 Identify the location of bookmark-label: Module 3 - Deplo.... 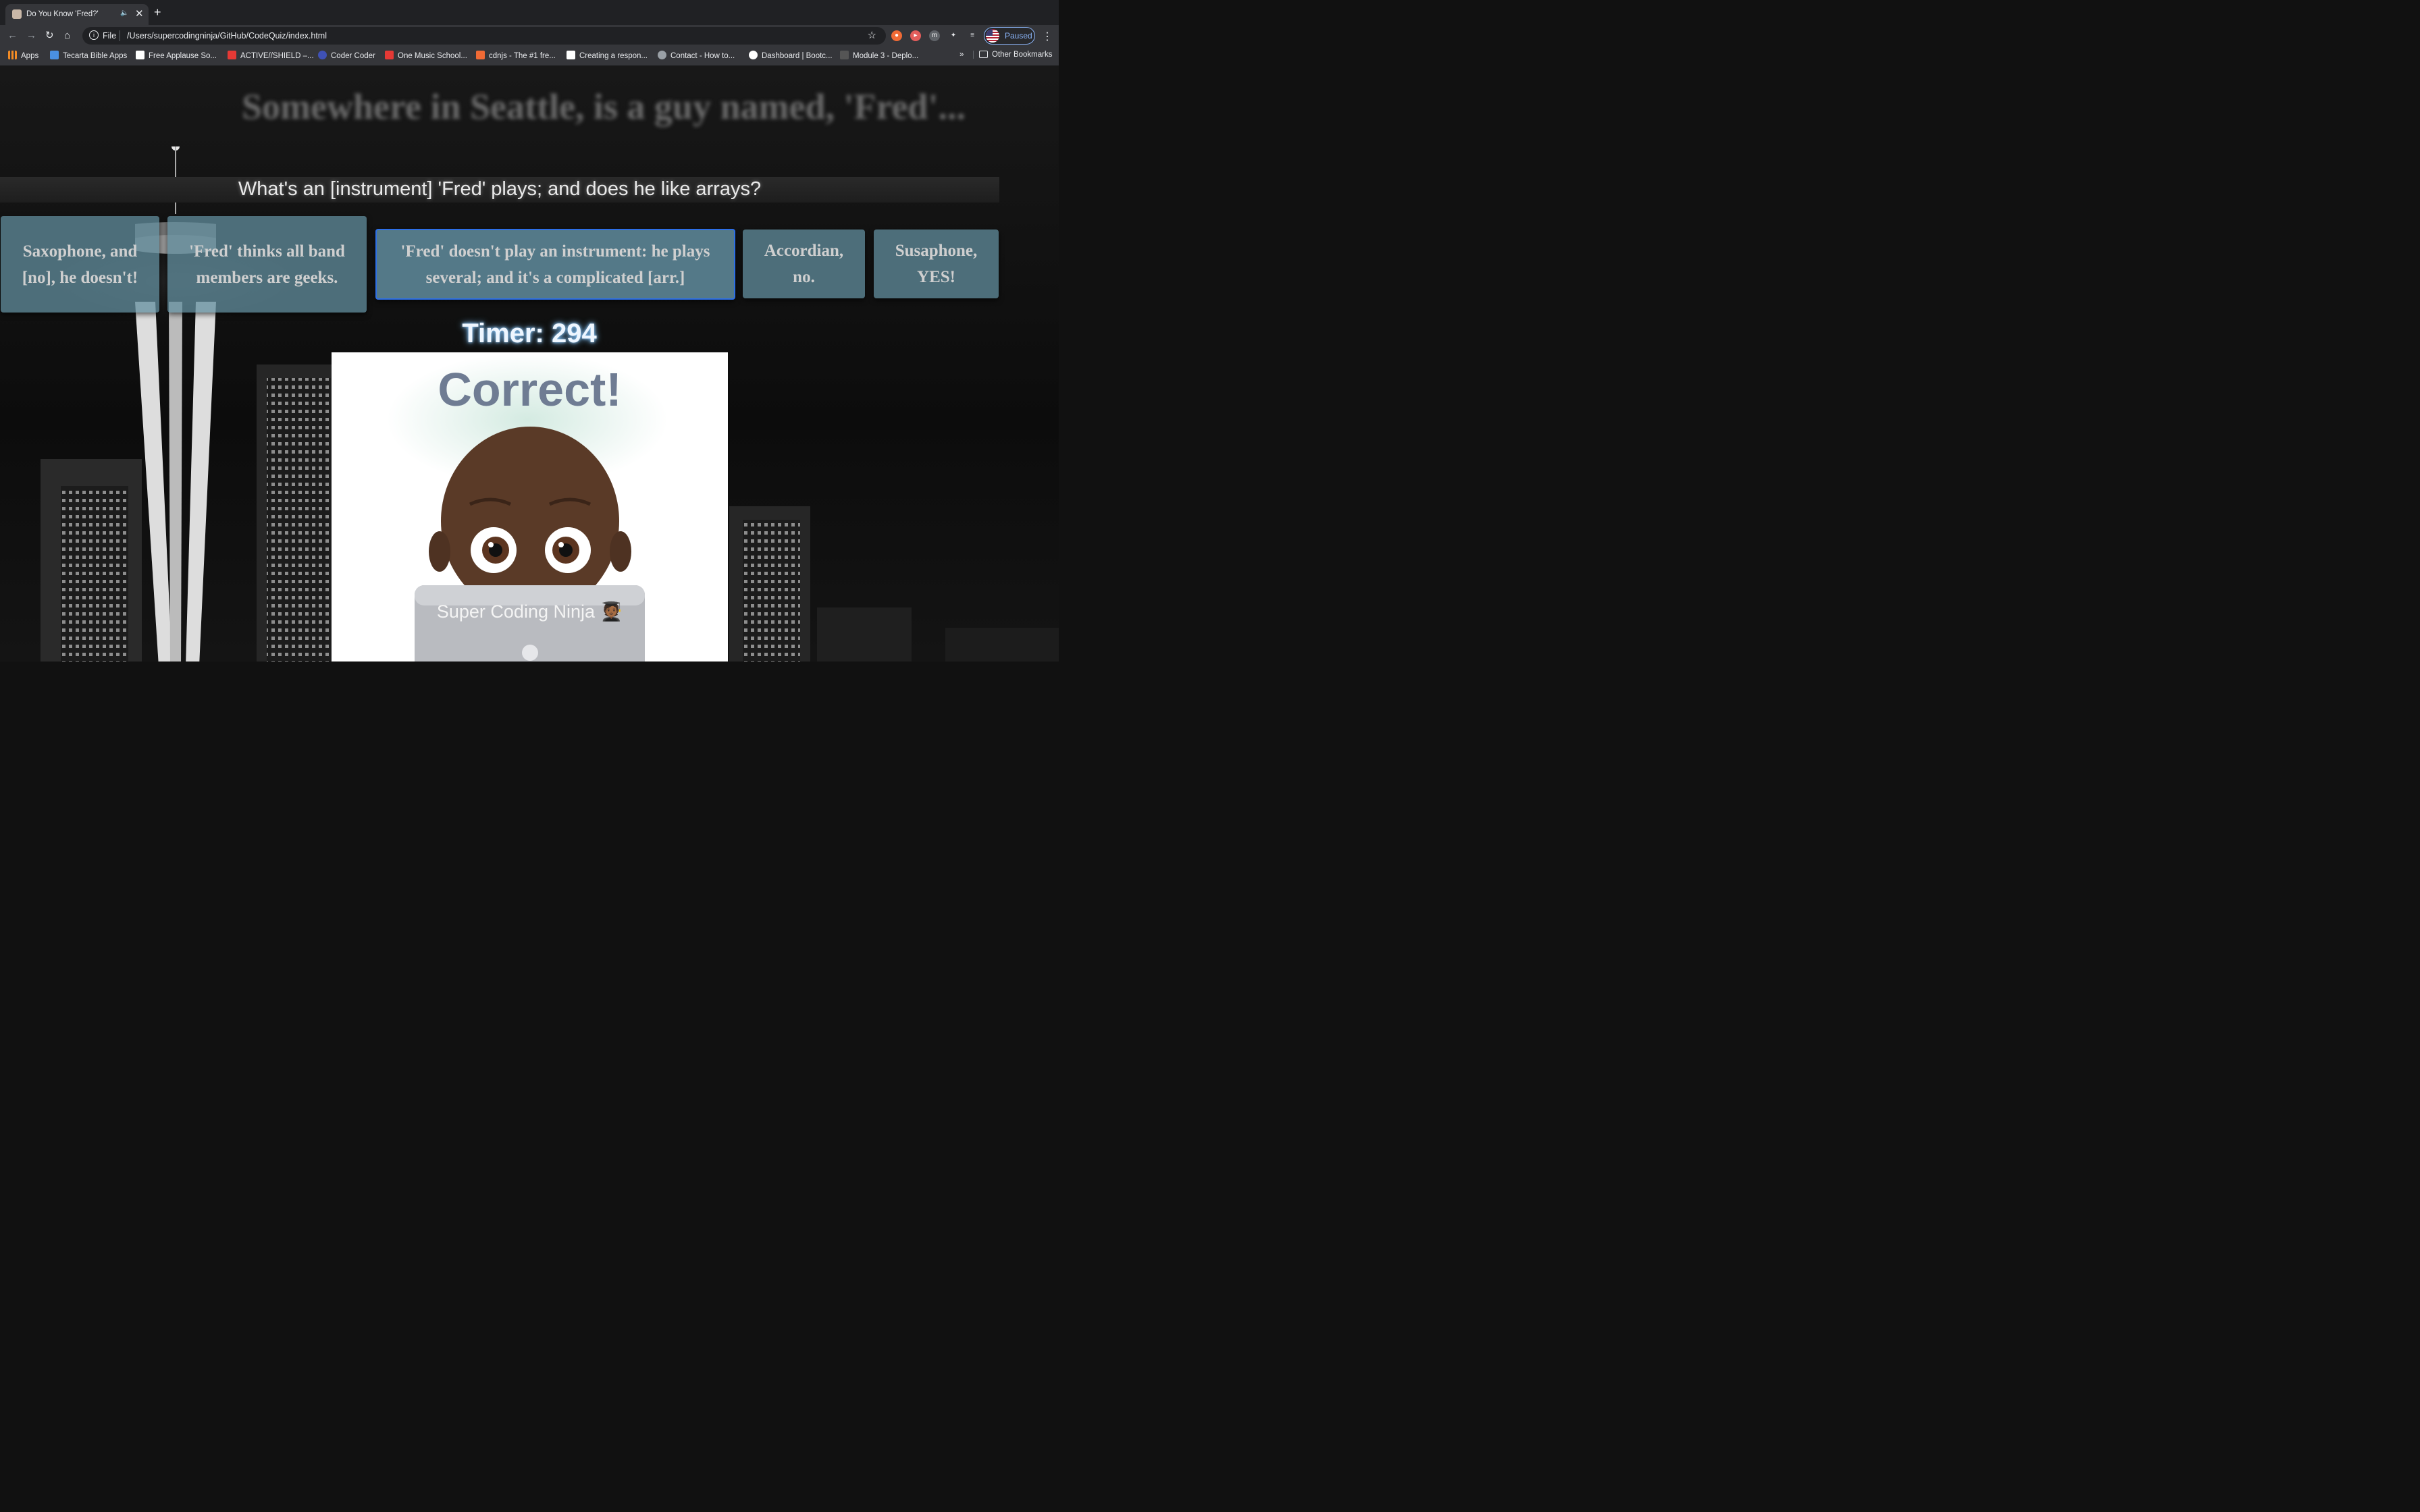
(886, 56).